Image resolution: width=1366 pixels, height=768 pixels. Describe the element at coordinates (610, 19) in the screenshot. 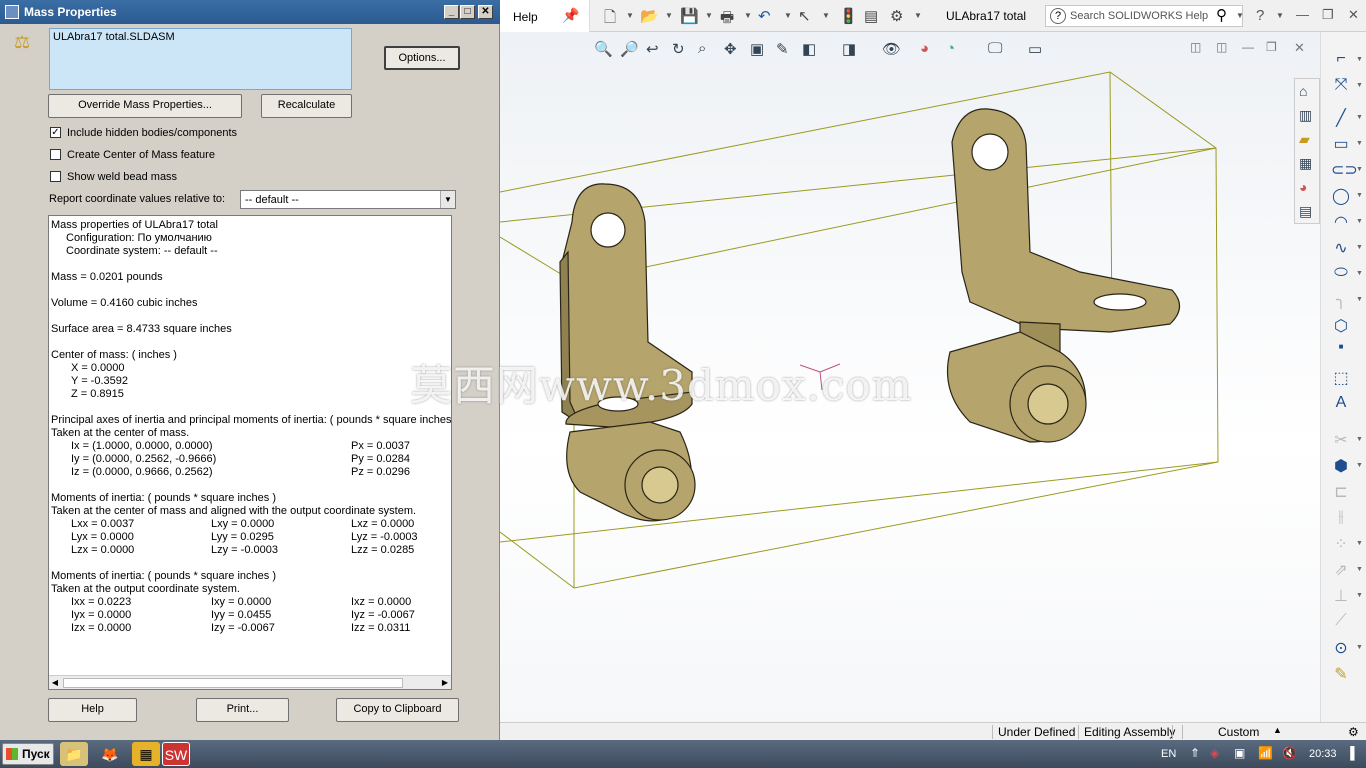

I see `new-document-icon: 🗋` at that location.